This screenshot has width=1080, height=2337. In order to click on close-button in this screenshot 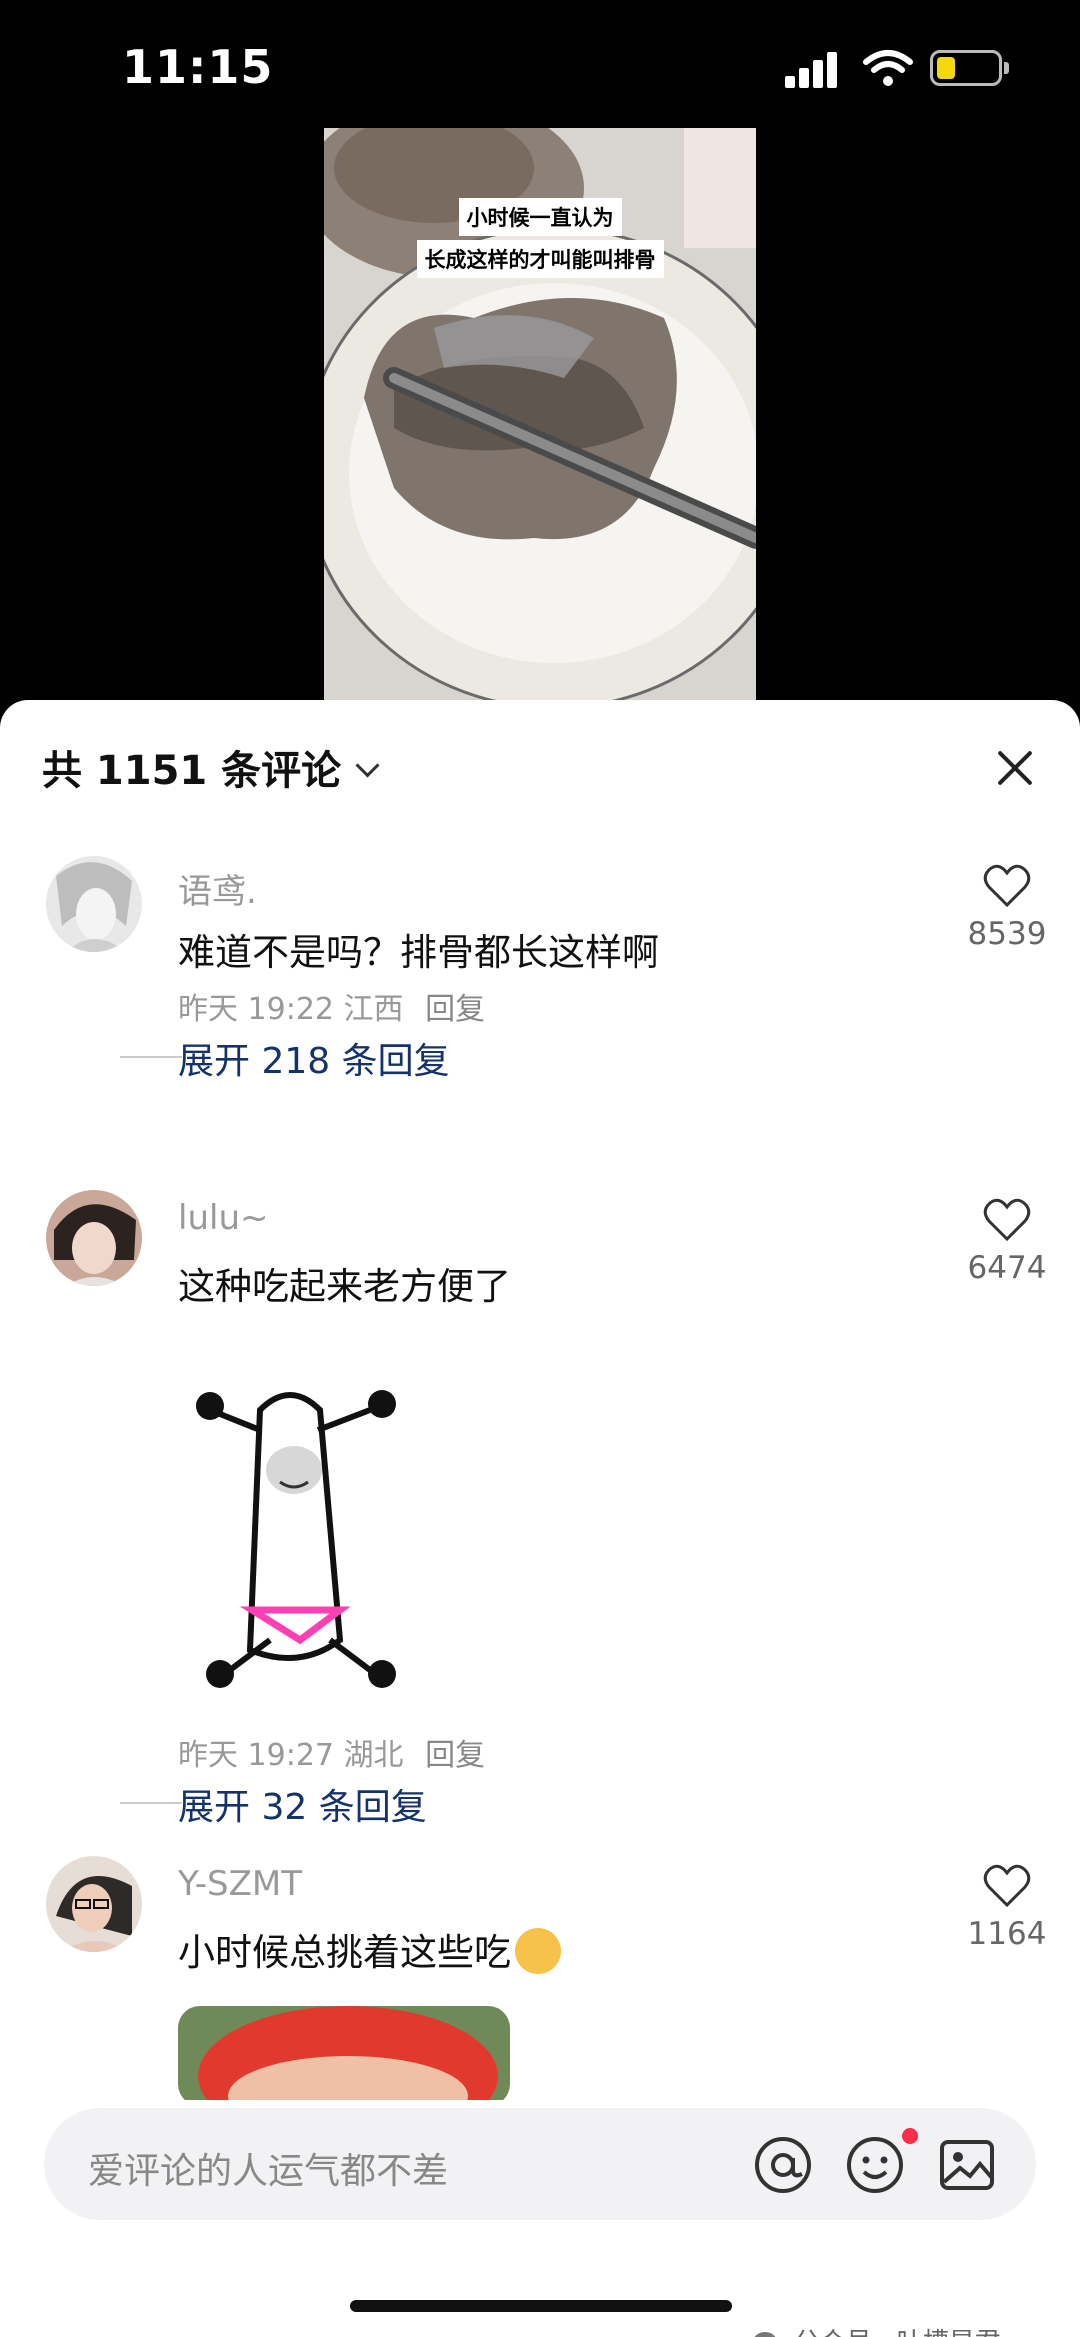, I will do `click(1016, 768)`.